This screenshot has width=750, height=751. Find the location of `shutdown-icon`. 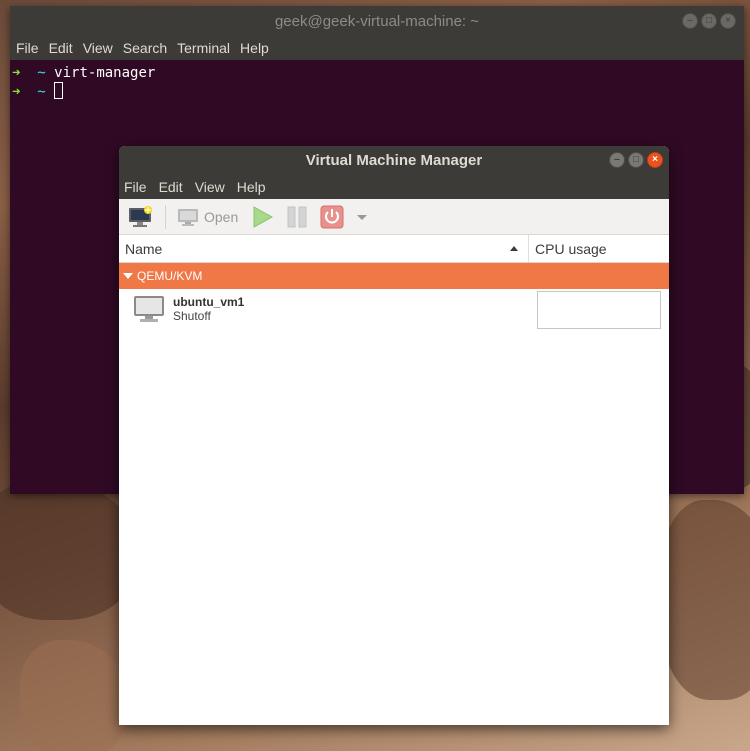

shutdown-icon is located at coordinates (332, 216).